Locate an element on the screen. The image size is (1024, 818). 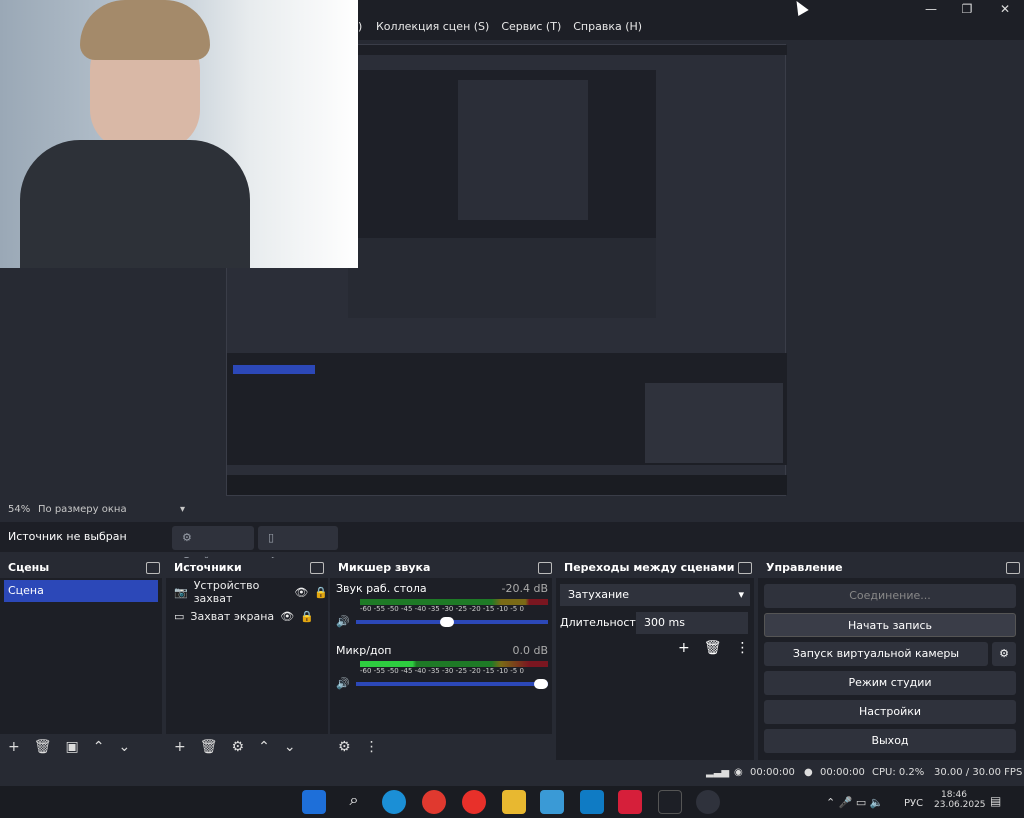
transitions-toolbar: + 🗑 ⋮ is located at coordinates (714, 648).